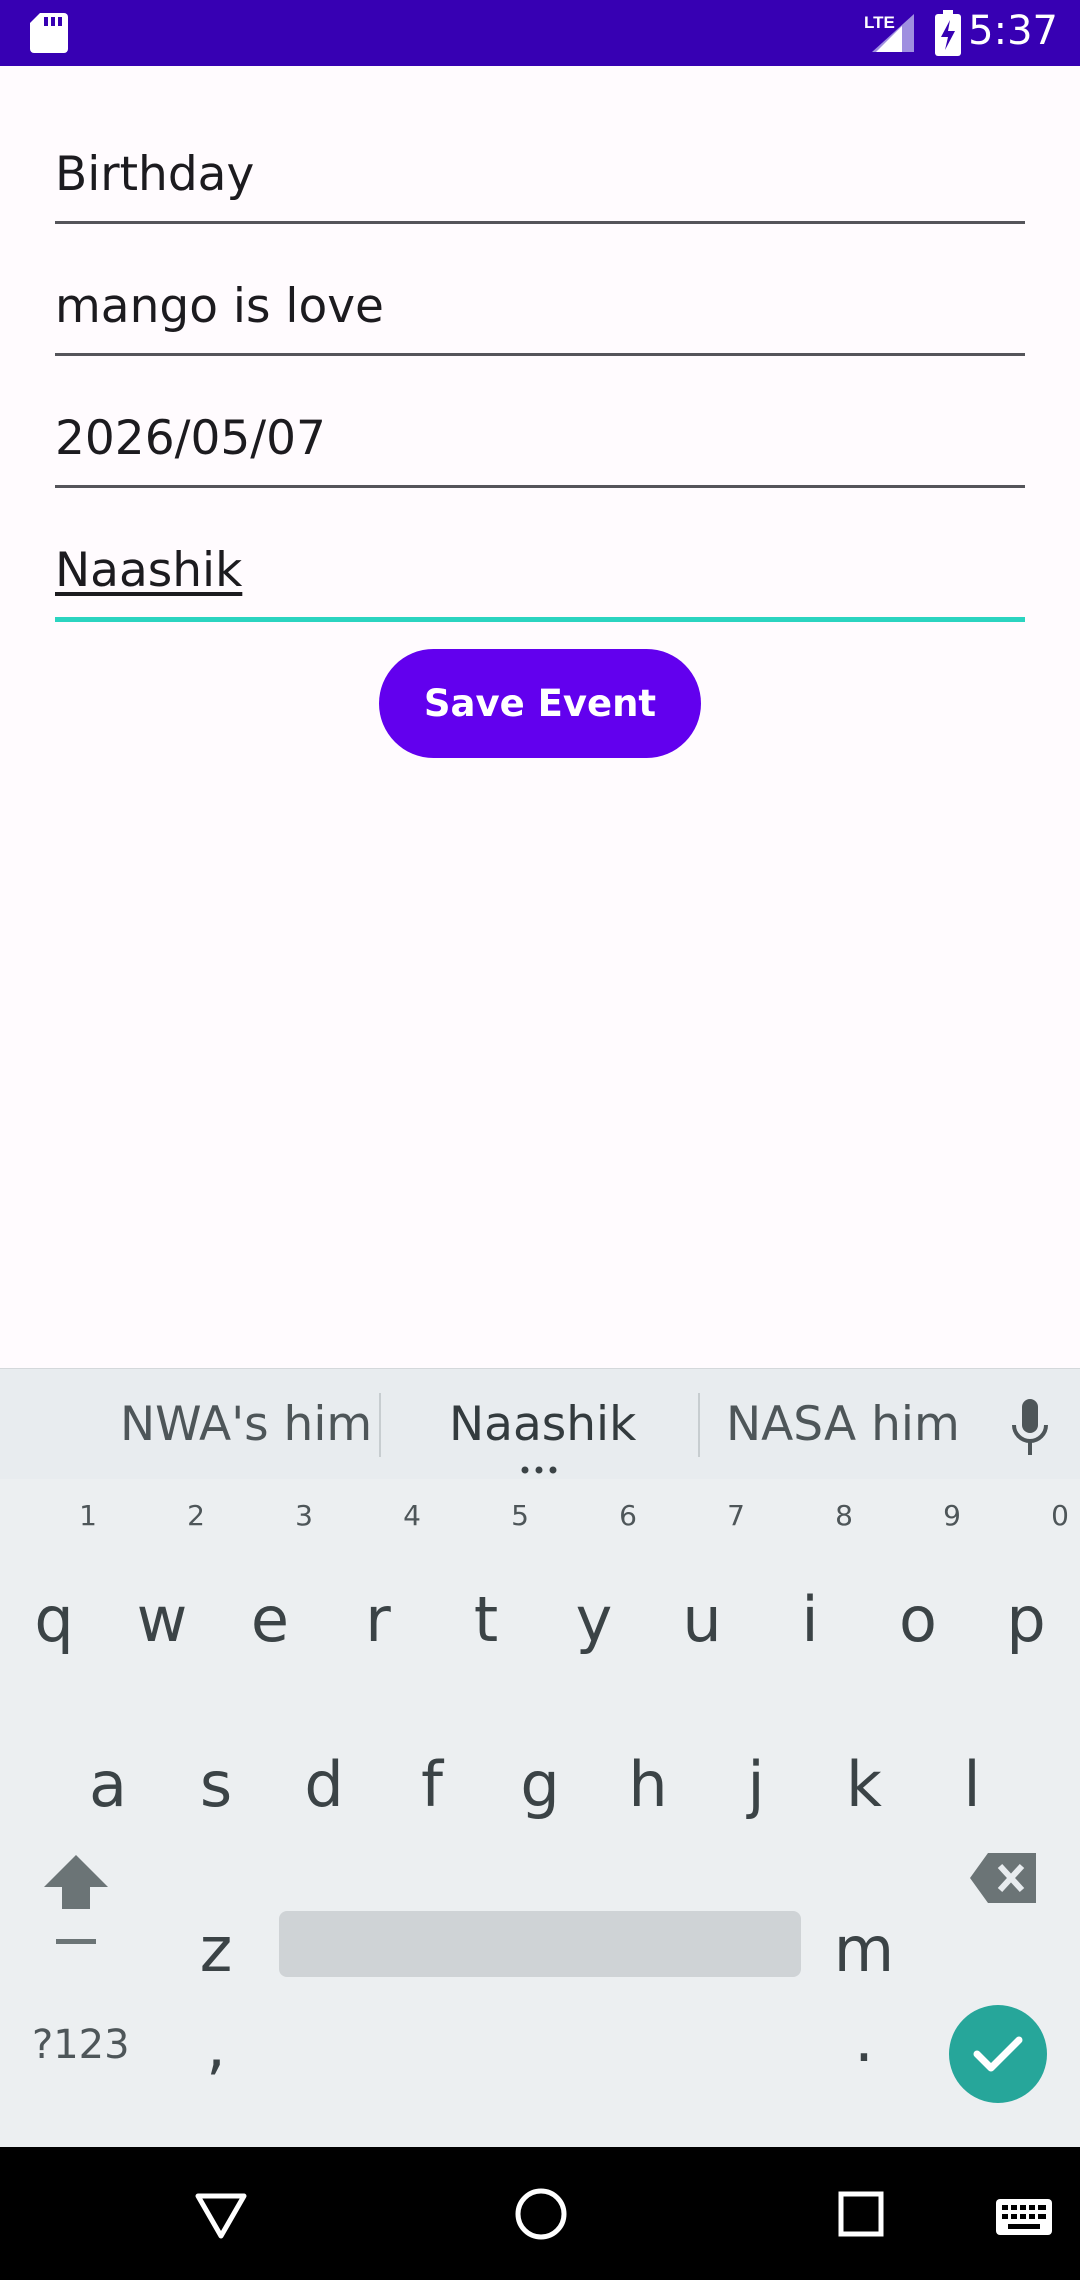 The height and width of the screenshot is (2280, 1080). What do you see at coordinates (540, 317) in the screenshot?
I see `event-description-field: mango is love` at bounding box center [540, 317].